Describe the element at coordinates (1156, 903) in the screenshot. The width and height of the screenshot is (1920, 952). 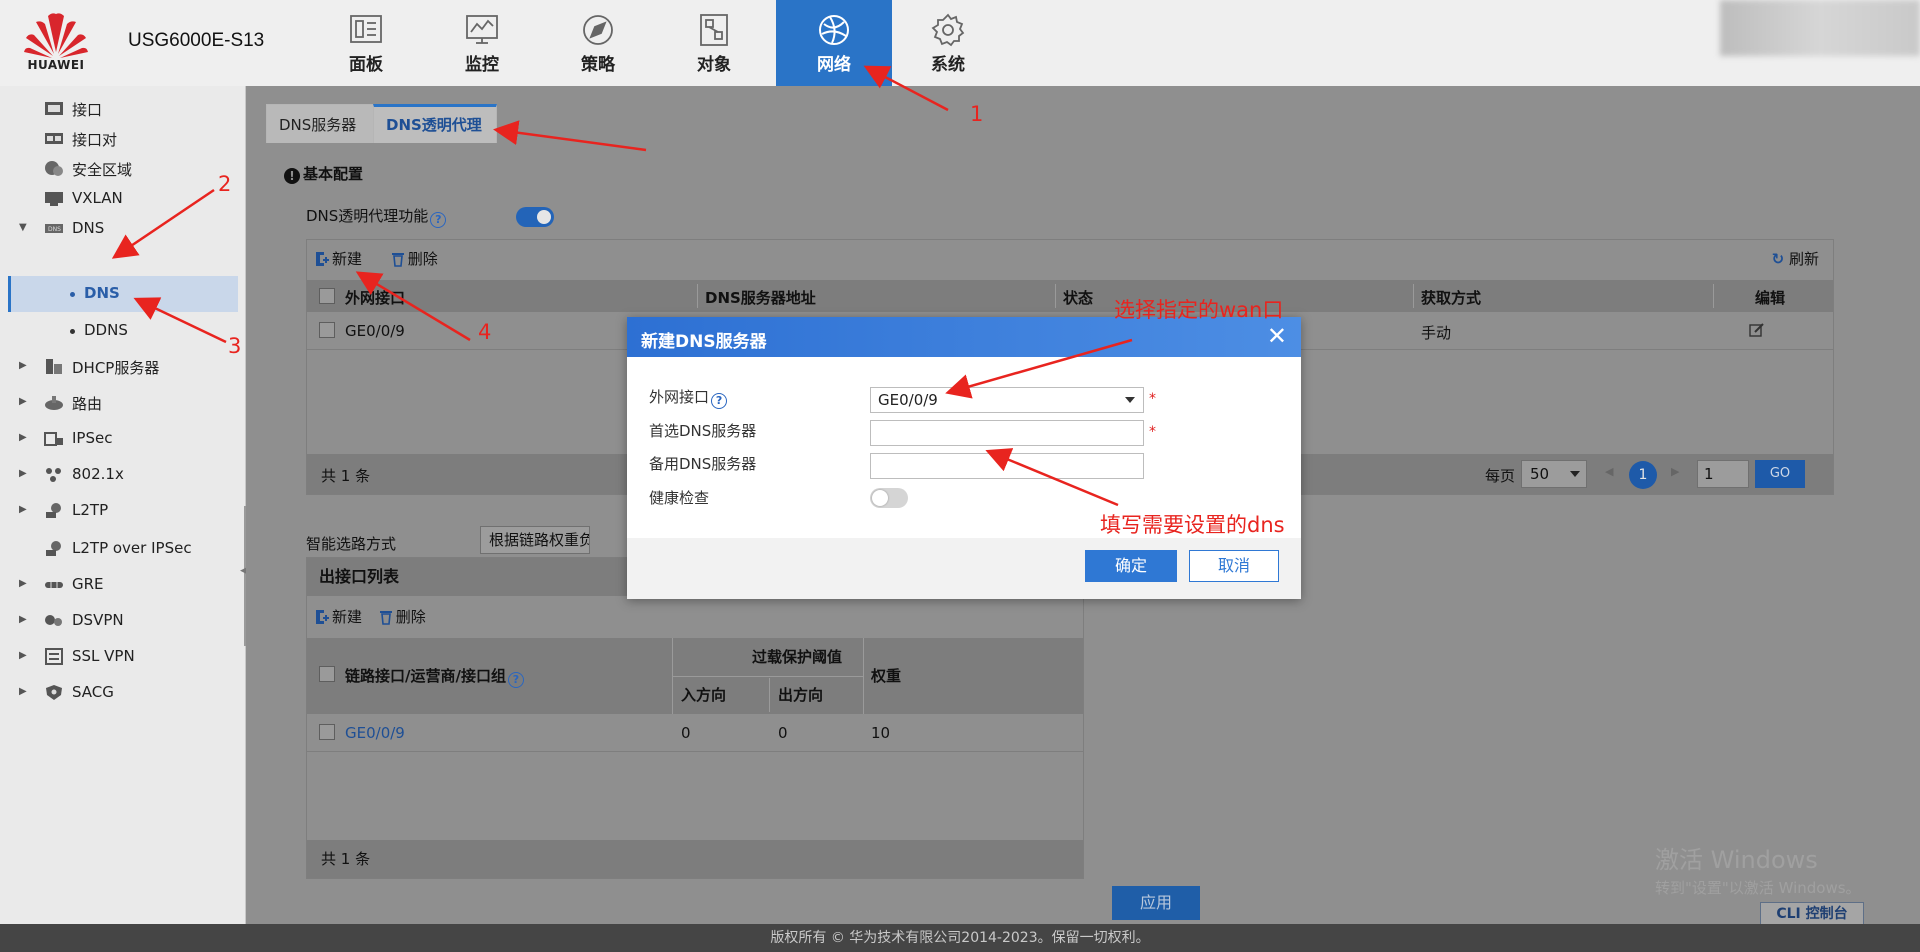
I see `apply-button: 应用` at that location.